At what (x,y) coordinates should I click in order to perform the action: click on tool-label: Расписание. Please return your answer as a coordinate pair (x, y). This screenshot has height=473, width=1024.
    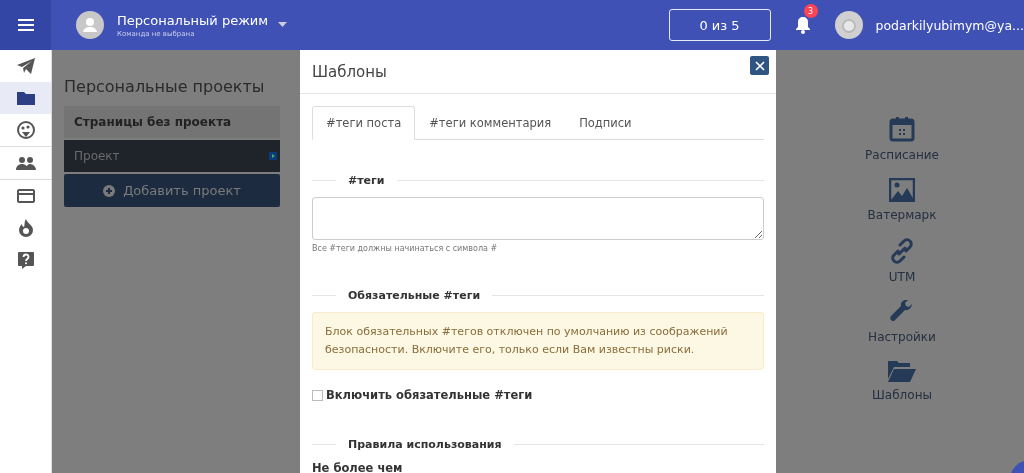
    Looking at the image, I should click on (902, 155).